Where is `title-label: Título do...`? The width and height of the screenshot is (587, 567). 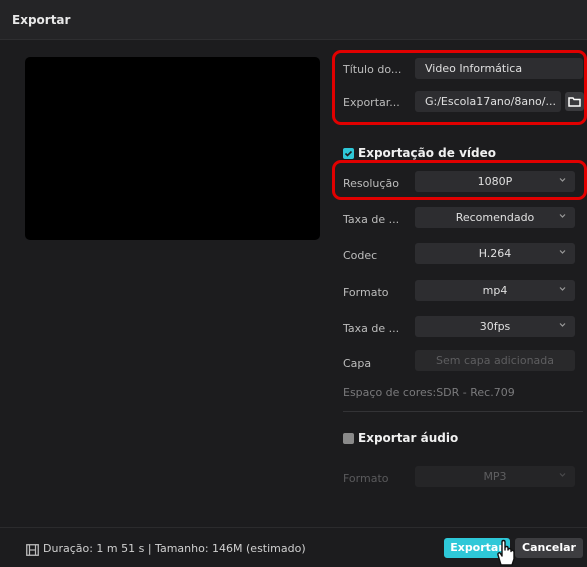
title-label: Título do... is located at coordinates (372, 69).